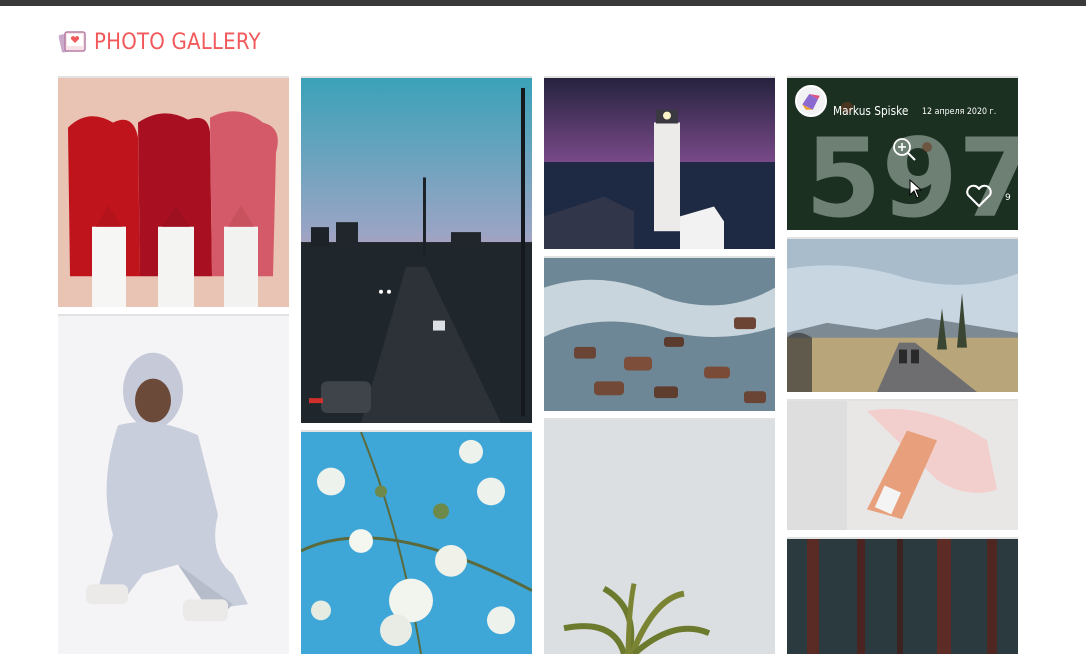 The image size is (1086, 654). What do you see at coordinates (72, 42) in the screenshot?
I see `photo-gallery-logo-icon` at bounding box center [72, 42].